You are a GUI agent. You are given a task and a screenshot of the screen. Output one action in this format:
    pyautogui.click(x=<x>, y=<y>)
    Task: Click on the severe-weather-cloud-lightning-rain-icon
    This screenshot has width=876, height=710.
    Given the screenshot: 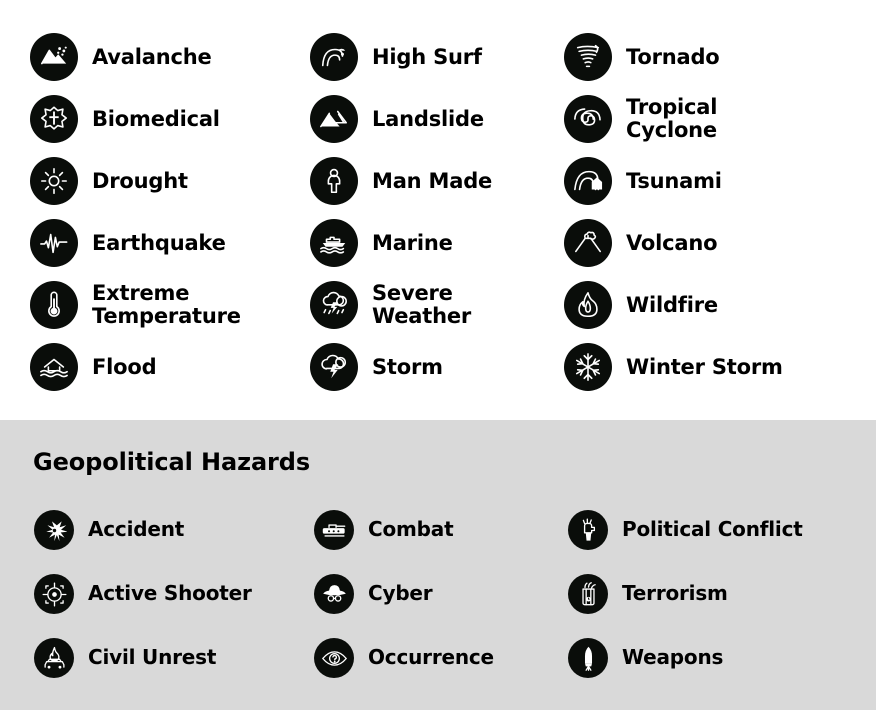 What is the action you would take?
    pyautogui.click(x=334, y=305)
    